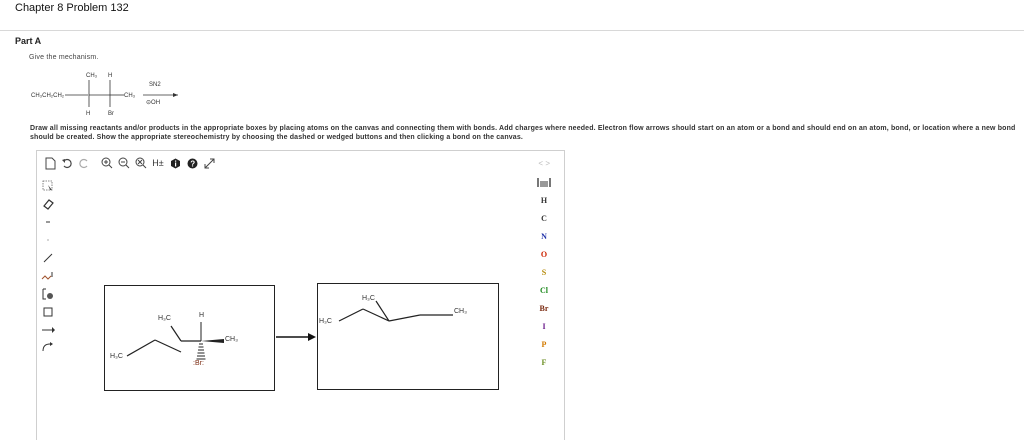  I want to click on charge-tool-icon, so click(48, 240).